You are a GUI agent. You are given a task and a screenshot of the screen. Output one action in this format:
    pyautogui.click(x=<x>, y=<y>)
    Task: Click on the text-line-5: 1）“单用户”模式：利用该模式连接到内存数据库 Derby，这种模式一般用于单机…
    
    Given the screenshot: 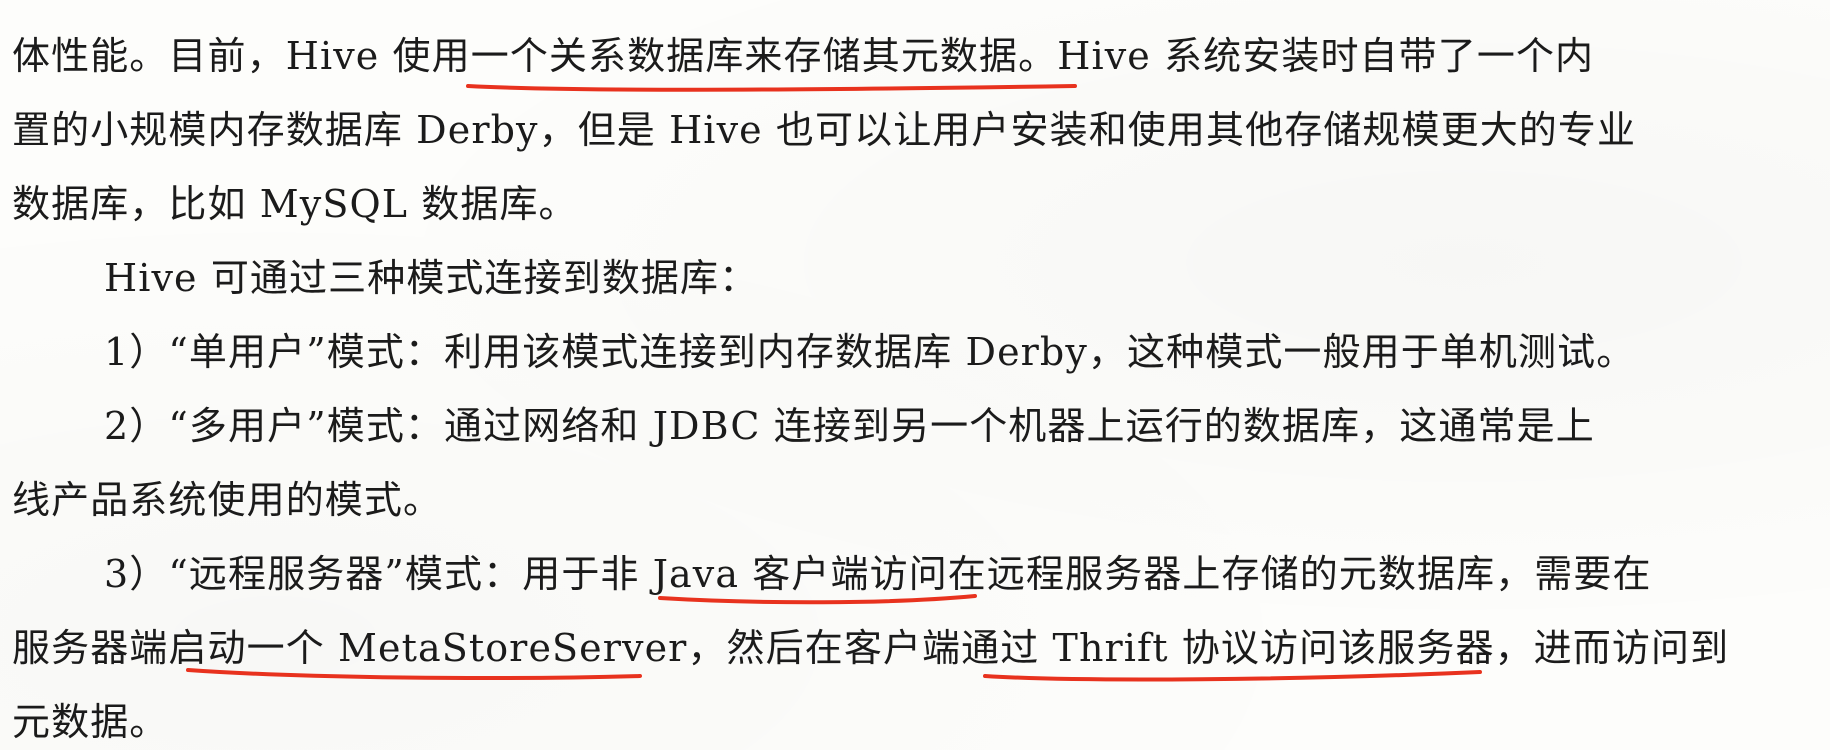 What is the action you would take?
    pyautogui.click(x=870, y=352)
    